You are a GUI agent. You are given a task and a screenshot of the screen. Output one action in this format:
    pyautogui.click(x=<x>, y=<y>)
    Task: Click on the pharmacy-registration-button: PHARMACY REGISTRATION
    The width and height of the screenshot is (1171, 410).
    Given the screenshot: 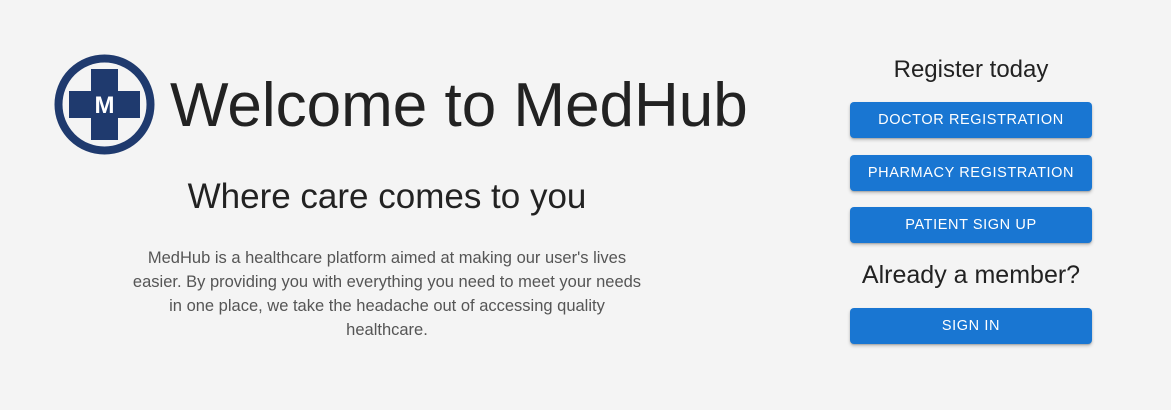 What is the action you would take?
    pyautogui.click(x=971, y=173)
    